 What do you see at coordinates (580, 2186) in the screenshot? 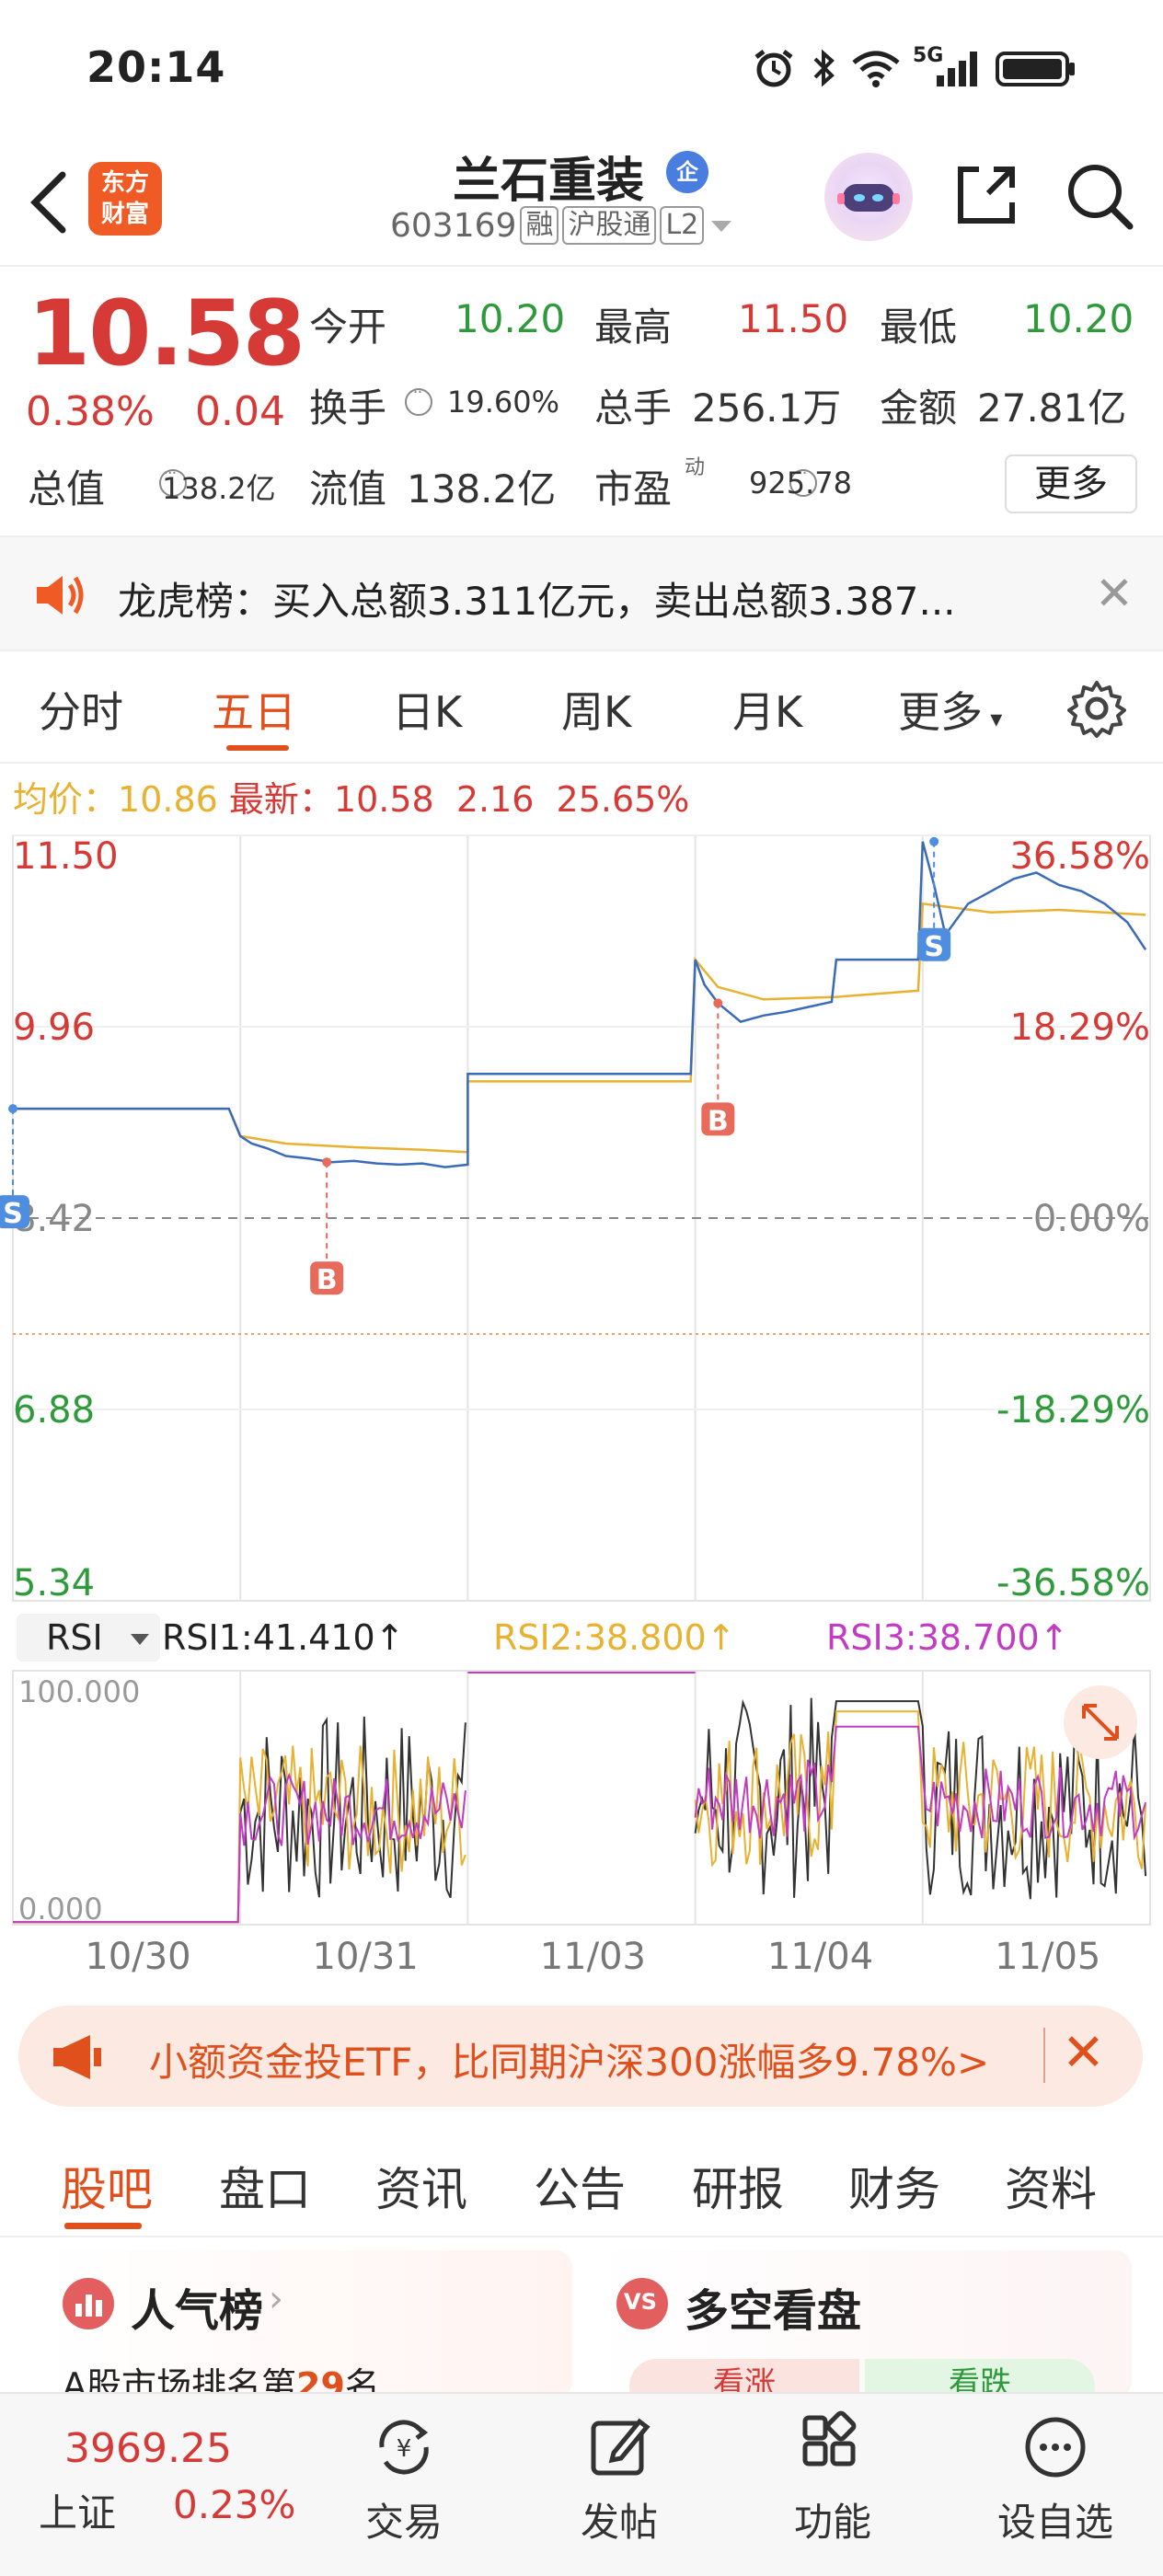
I see `tab-announcements: 公告` at bounding box center [580, 2186].